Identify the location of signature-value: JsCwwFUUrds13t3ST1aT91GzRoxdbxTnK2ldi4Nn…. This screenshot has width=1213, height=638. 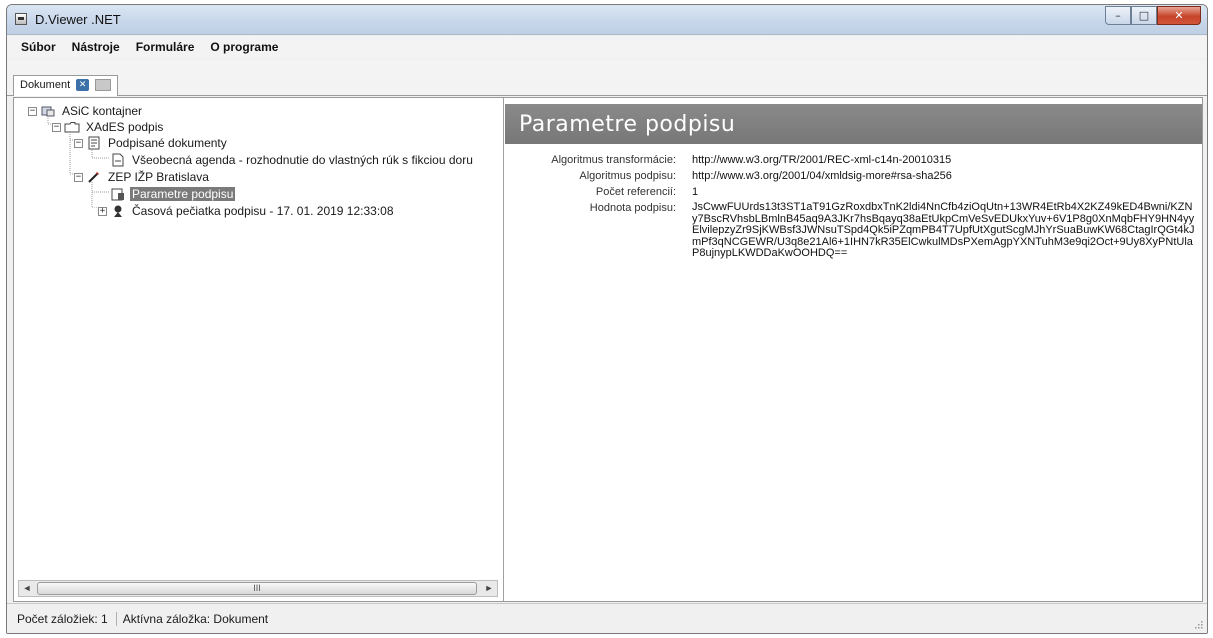
(943, 230).